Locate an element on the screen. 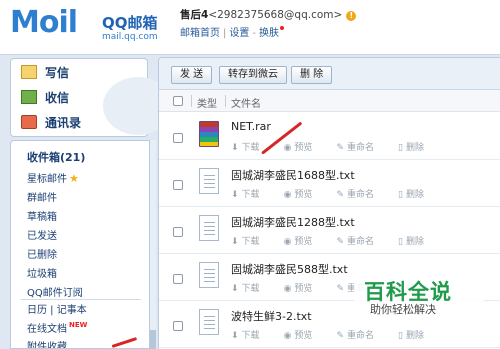 This screenshot has width=500, height=349. save-to-weiyun-button: 转存到微云 is located at coordinates (253, 75).